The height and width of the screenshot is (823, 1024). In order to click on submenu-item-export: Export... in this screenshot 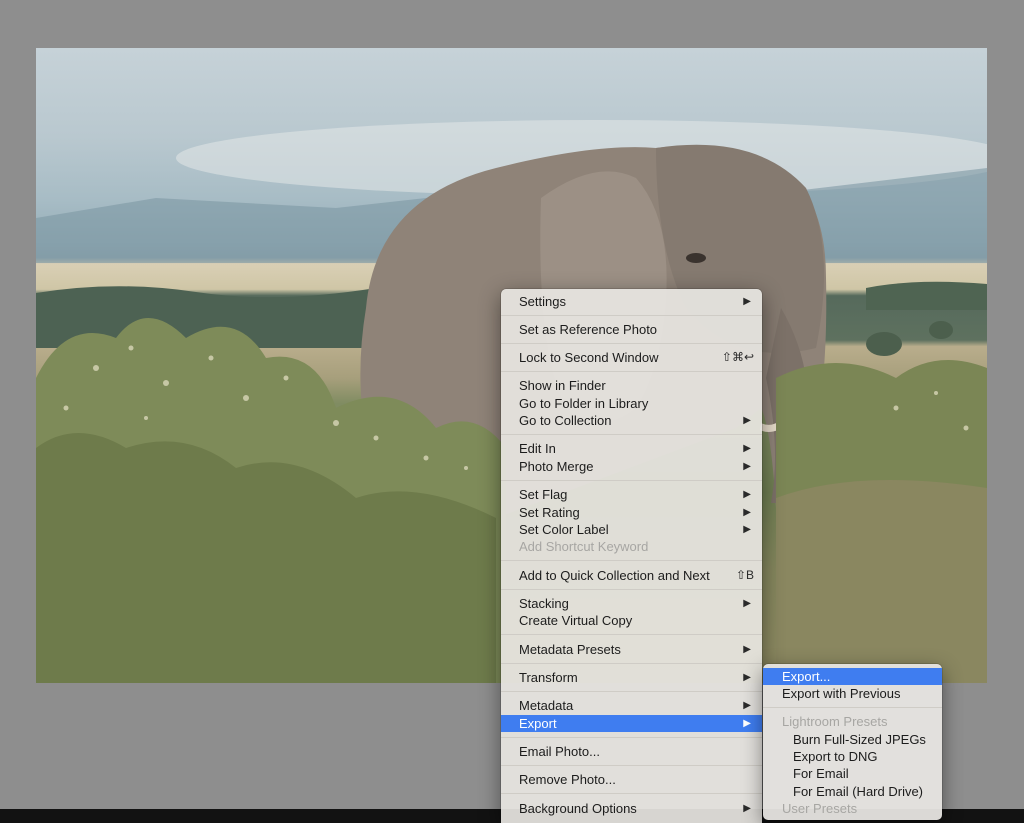, I will do `click(852, 676)`.